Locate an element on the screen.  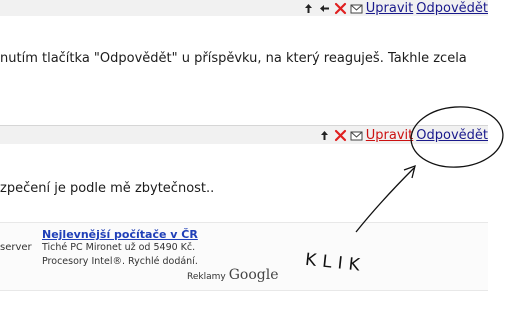
ad-credit-label: Reklamy is located at coordinates (206, 277).